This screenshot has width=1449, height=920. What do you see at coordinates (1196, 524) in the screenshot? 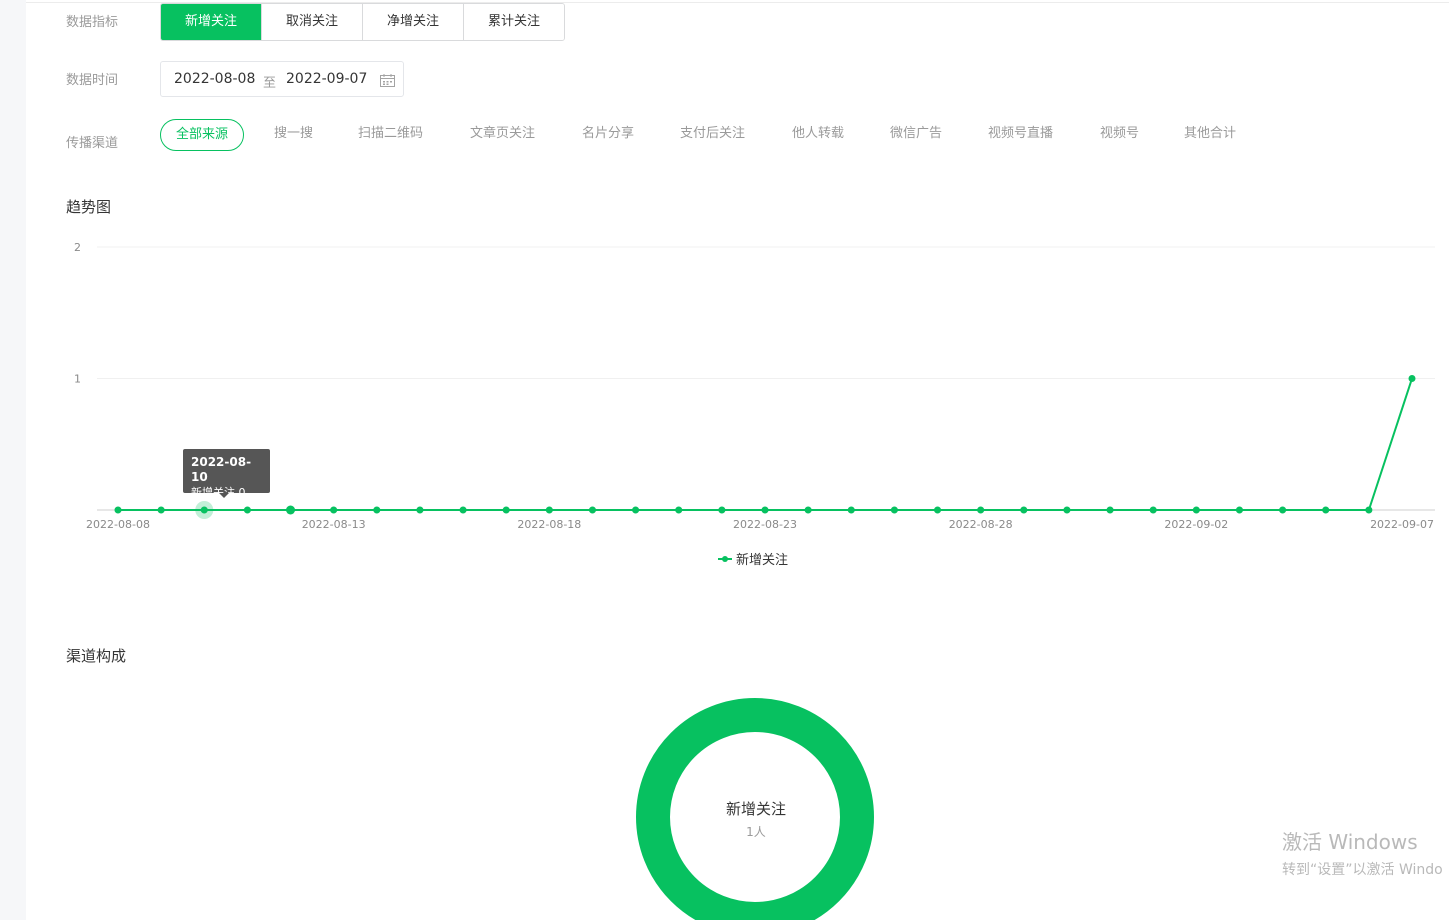
I see `x-tick-label: 2022-09-02` at bounding box center [1196, 524].